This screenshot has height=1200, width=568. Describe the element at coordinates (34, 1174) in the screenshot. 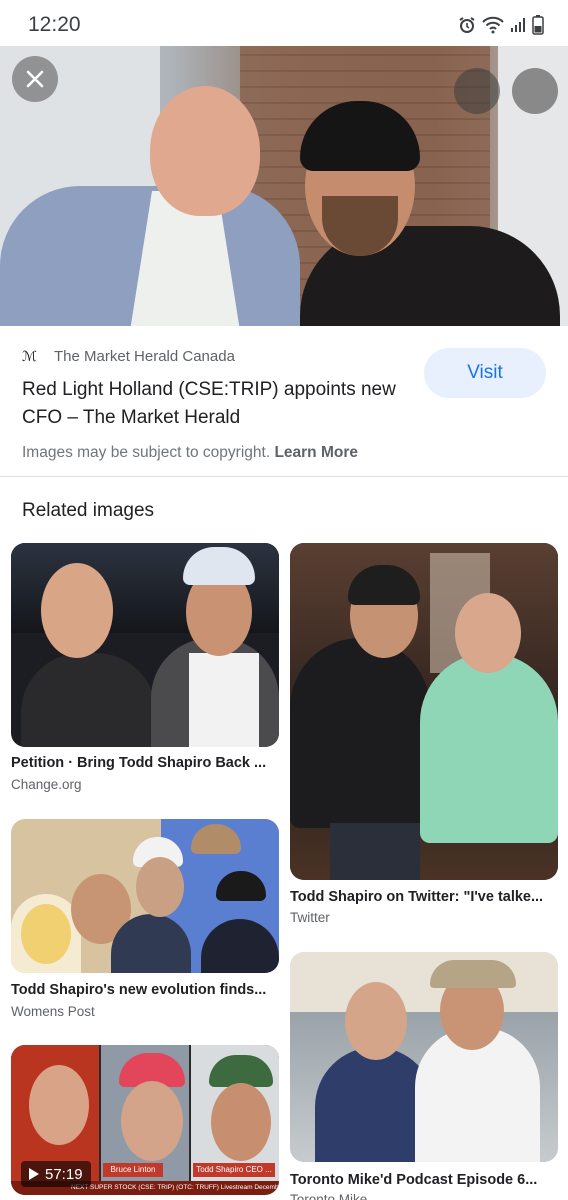

I see `play-icon` at that location.